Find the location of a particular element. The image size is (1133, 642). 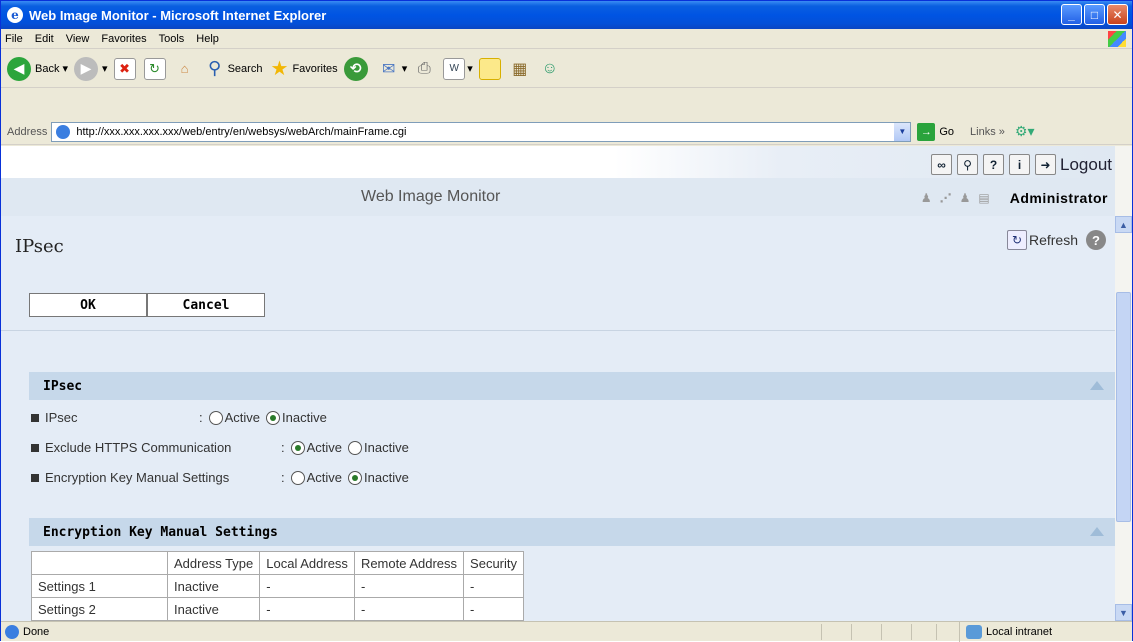

note-icon is located at coordinates (489, 68).